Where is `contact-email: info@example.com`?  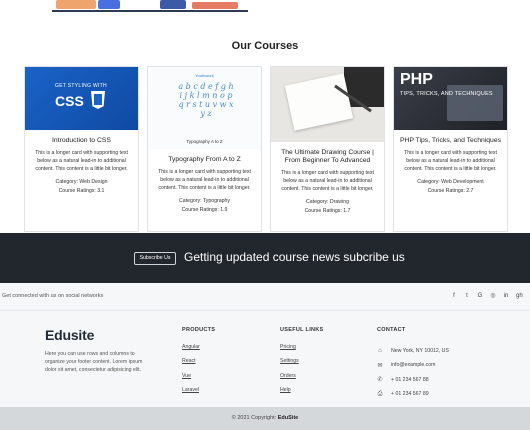 contact-email: info@example.com is located at coordinates (413, 365).